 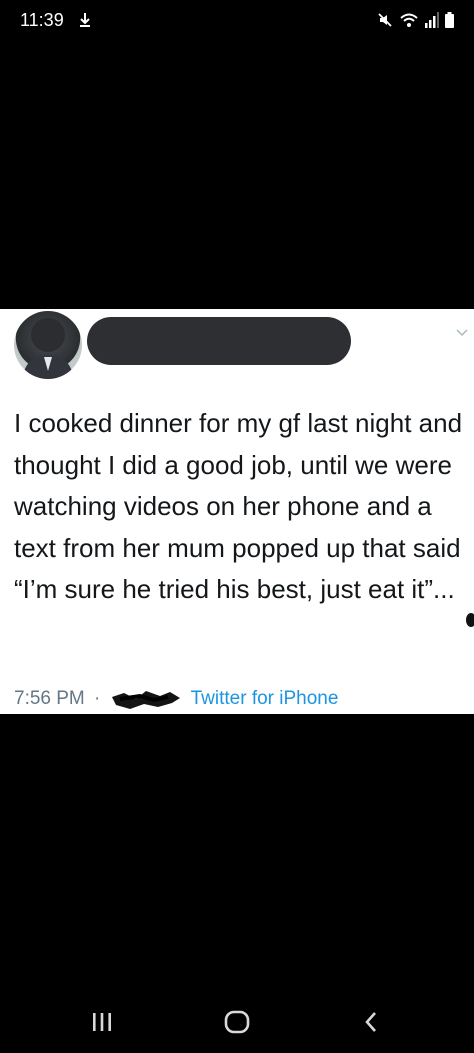 I want to click on battery-icon, so click(x=449, y=20).